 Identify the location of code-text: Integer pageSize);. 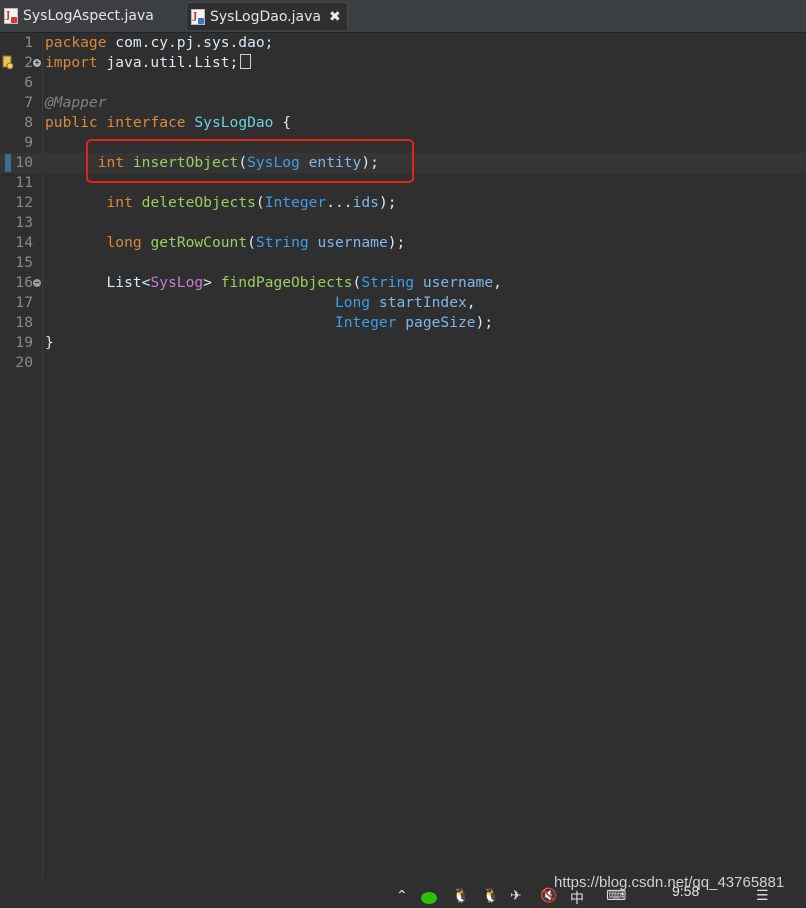
(269, 323).